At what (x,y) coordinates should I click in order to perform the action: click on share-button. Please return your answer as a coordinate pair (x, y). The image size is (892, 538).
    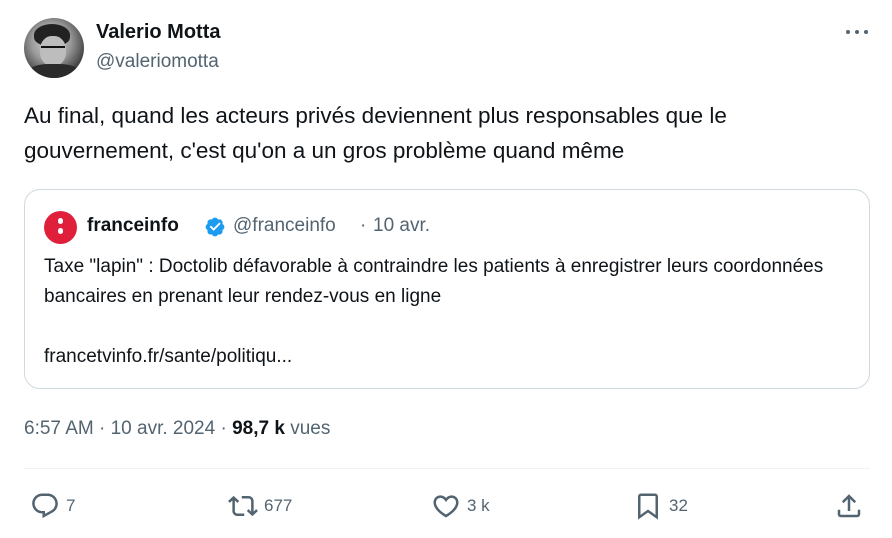
    Looking at the image, I should click on (849, 506).